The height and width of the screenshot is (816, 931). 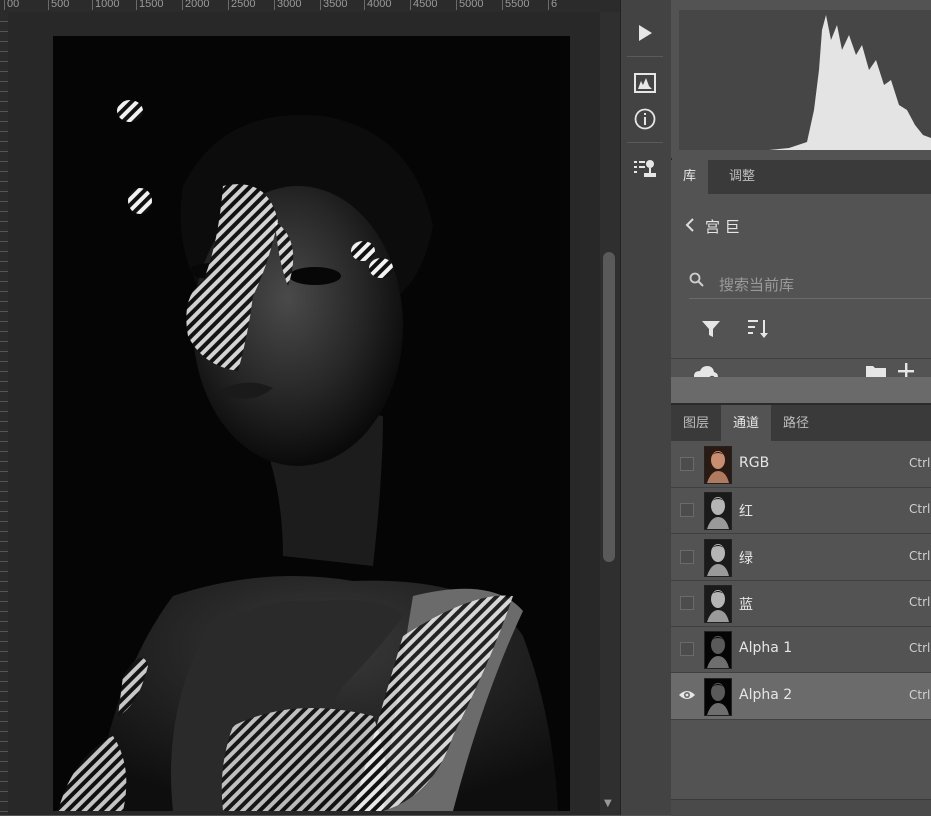 What do you see at coordinates (801, 650) in the screenshot?
I see `channel-row: Alpha 1 Ctrl+` at bounding box center [801, 650].